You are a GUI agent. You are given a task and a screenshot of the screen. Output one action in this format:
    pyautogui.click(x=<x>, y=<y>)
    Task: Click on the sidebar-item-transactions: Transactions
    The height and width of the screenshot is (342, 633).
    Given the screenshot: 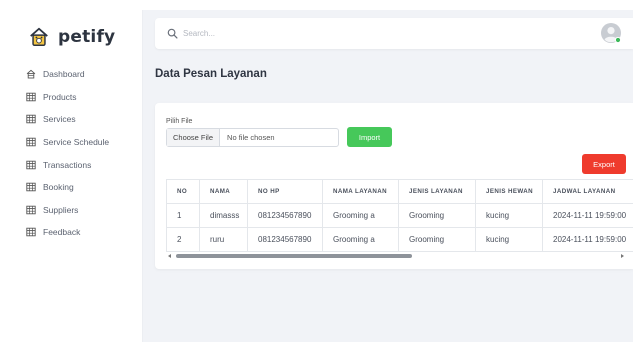 What is the action you would take?
    pyautogui.click(x=84, y=164)
    